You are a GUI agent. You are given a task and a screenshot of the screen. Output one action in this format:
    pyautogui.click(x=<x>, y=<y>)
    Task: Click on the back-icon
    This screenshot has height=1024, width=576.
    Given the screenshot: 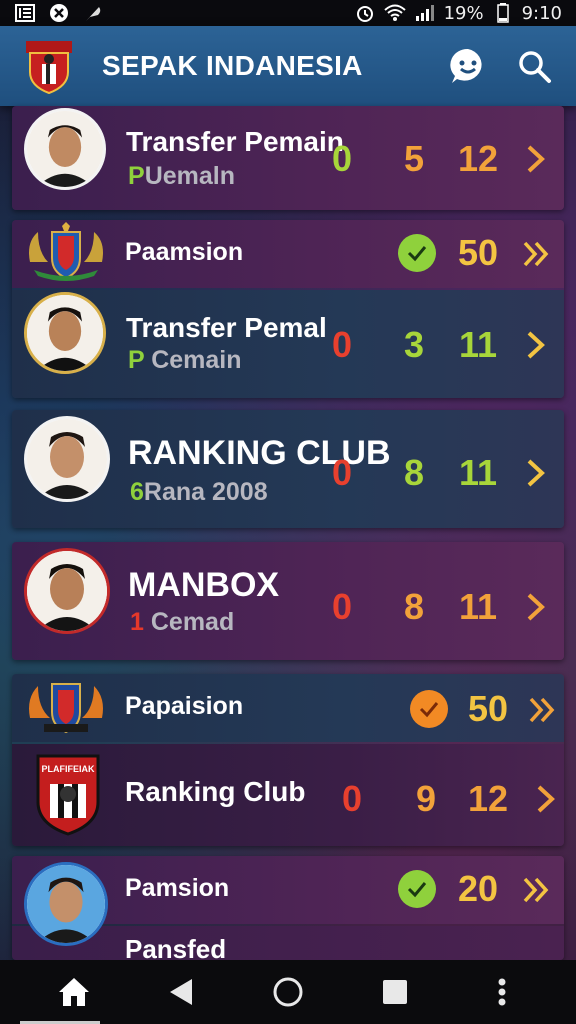 What is the action you would take?
    pyautogui.click(x=181, y=992)
    